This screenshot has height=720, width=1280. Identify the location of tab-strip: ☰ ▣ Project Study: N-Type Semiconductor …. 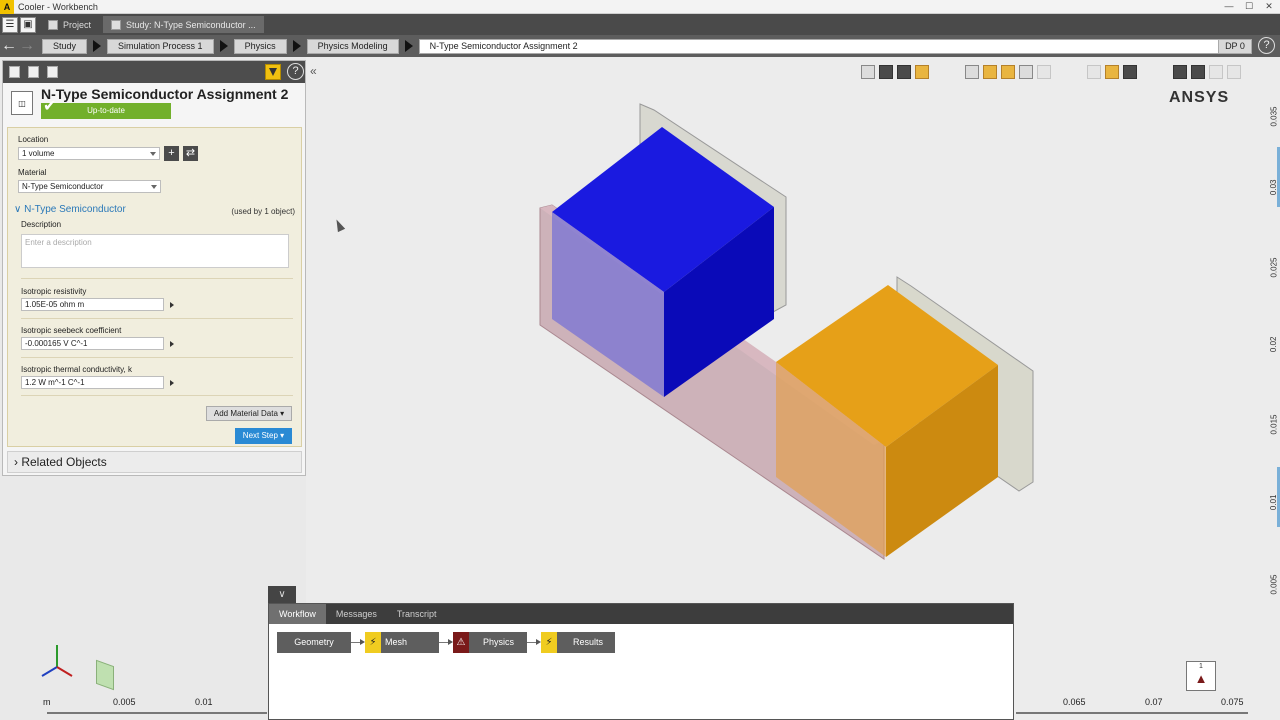
(640, 24).